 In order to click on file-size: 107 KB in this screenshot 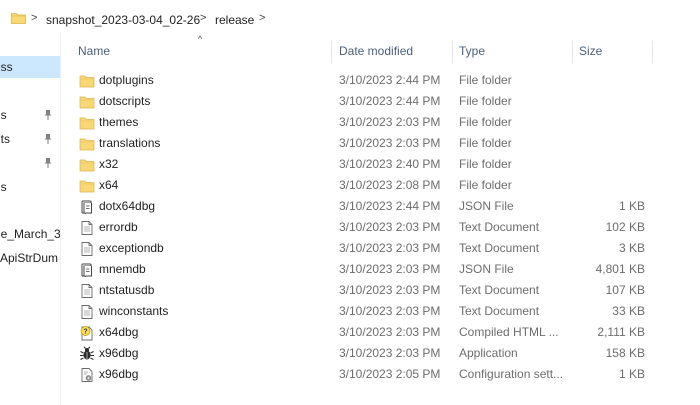, I will do `click(625, 290)`.